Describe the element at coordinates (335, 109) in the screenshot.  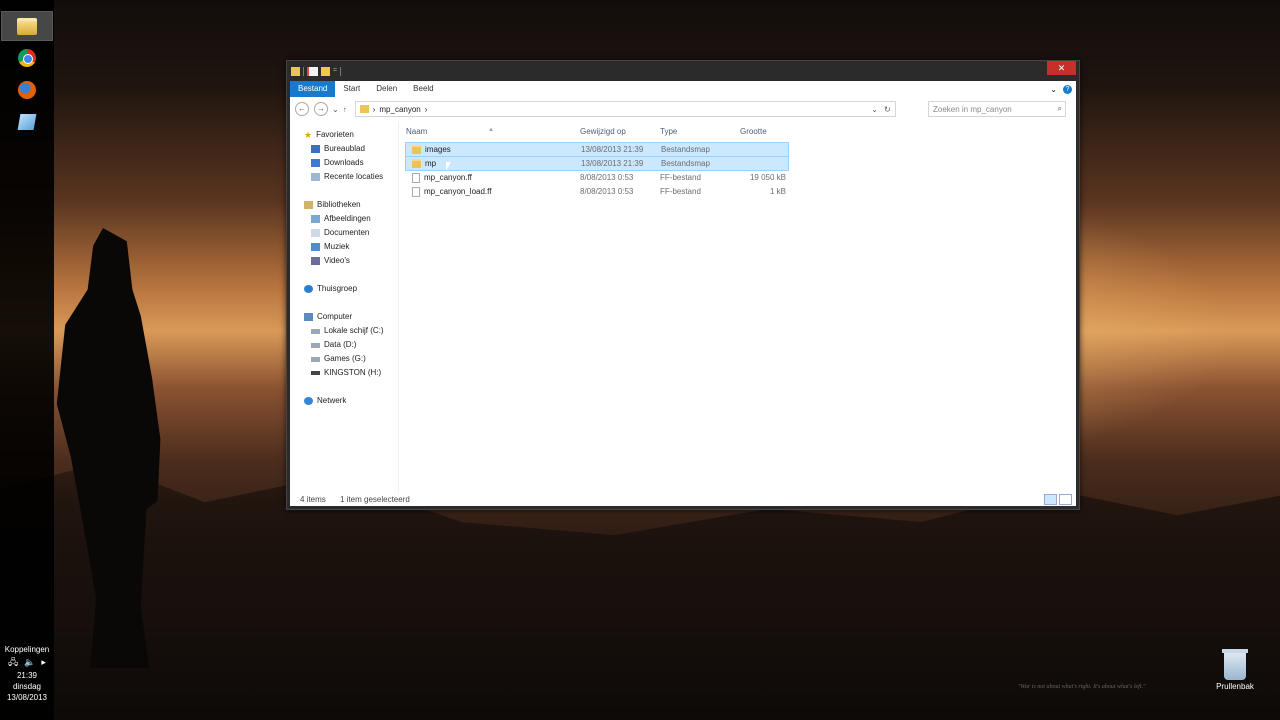
I see `recent-locations-icon: ⌄` at that location.